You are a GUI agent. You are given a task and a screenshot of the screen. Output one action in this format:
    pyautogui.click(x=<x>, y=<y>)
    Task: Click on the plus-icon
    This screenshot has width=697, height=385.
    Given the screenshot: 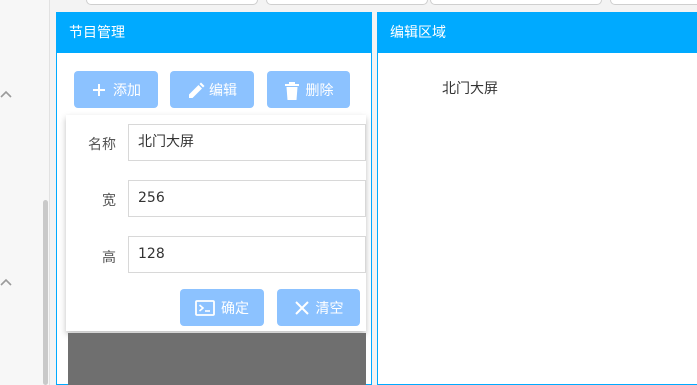 What is the action you would take?
    pyautogui.click(x=99, y=90)
    